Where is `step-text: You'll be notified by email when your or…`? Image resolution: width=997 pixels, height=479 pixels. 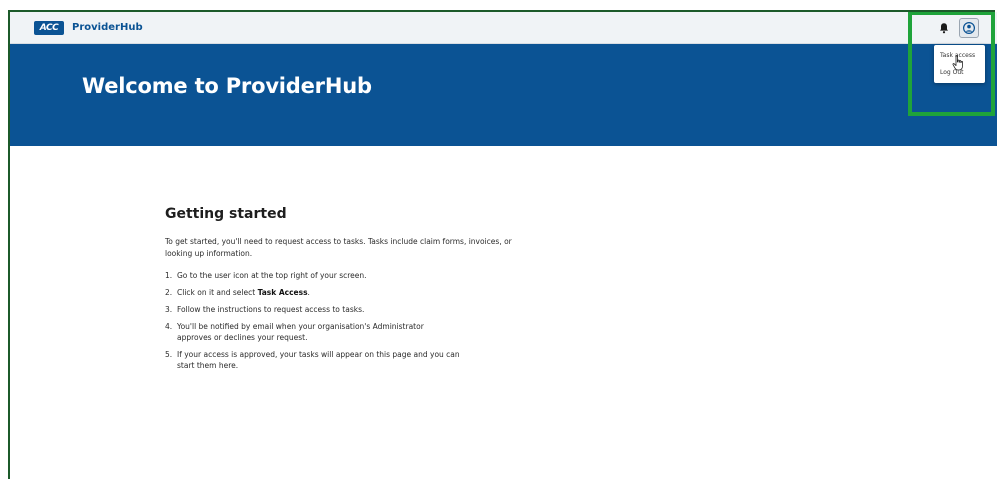 step-text: You'll be notified by email when your or… is located at coordinates (300, 332).